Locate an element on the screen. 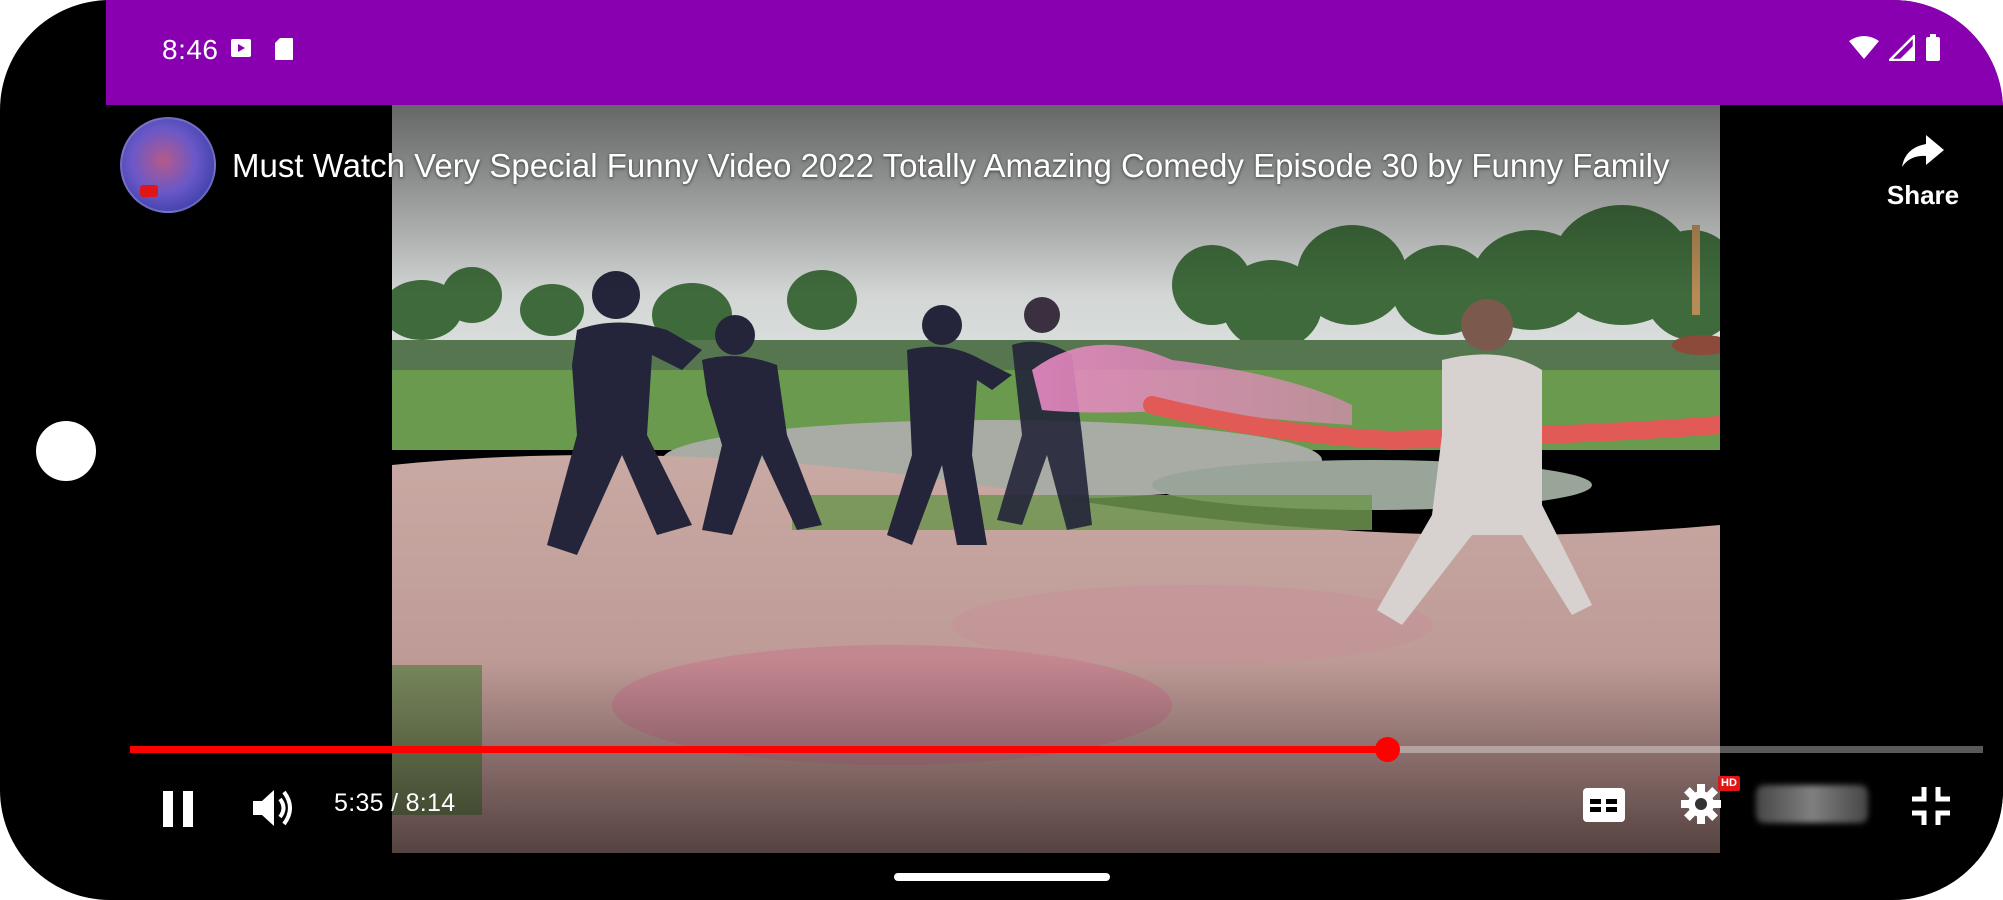  home-indicator is located at coordinates (1002, 877).